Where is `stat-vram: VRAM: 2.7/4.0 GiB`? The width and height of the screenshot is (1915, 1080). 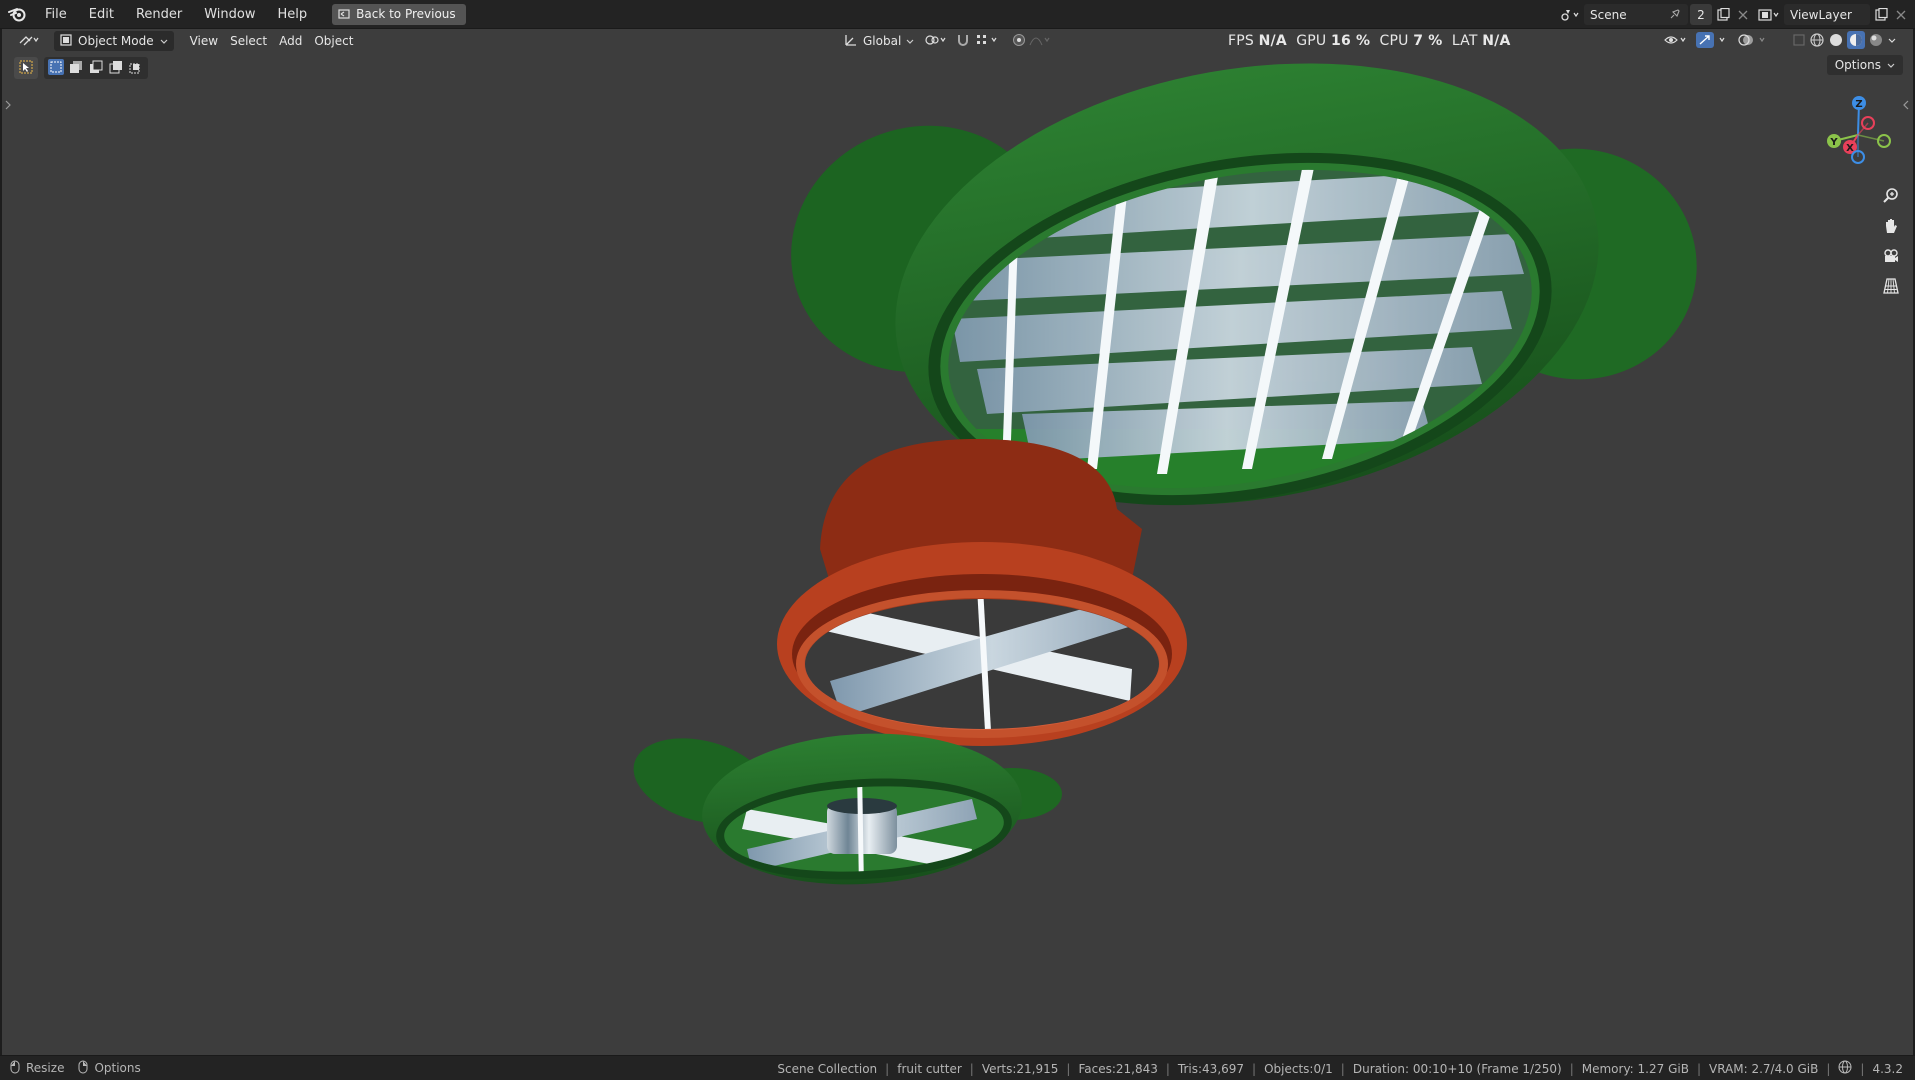 stat-vram: VRAM: 2.7/4.0 GiB is located at coordinates (1763, 1068).